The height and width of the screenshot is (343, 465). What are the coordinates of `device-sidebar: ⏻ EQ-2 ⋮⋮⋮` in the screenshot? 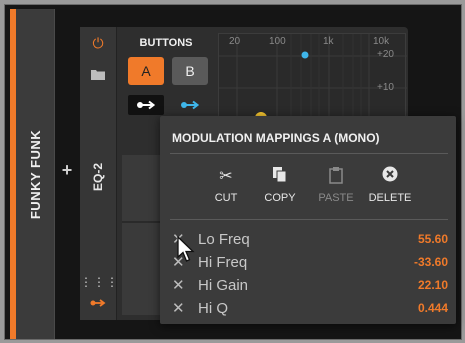 It's located at (99, 173).